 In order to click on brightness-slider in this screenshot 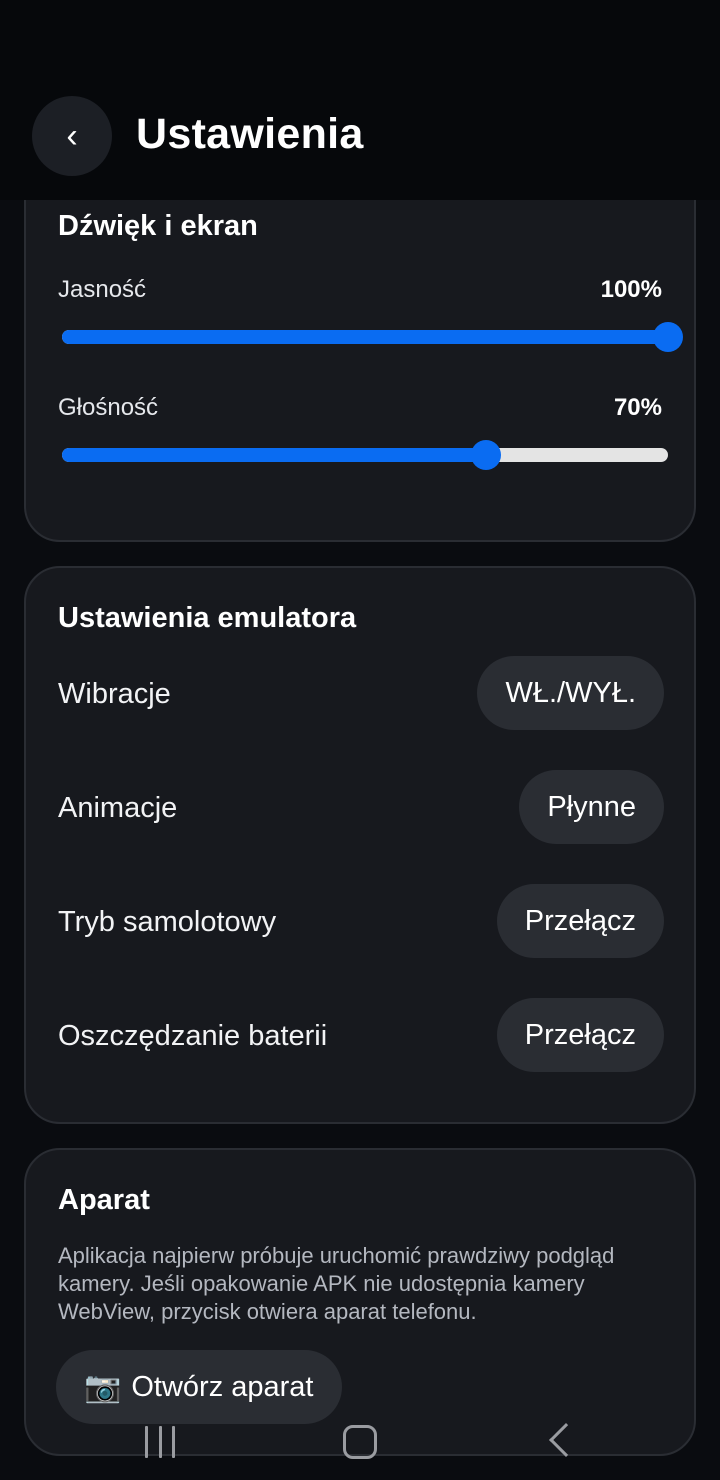, I will do `click(372, 337)`.